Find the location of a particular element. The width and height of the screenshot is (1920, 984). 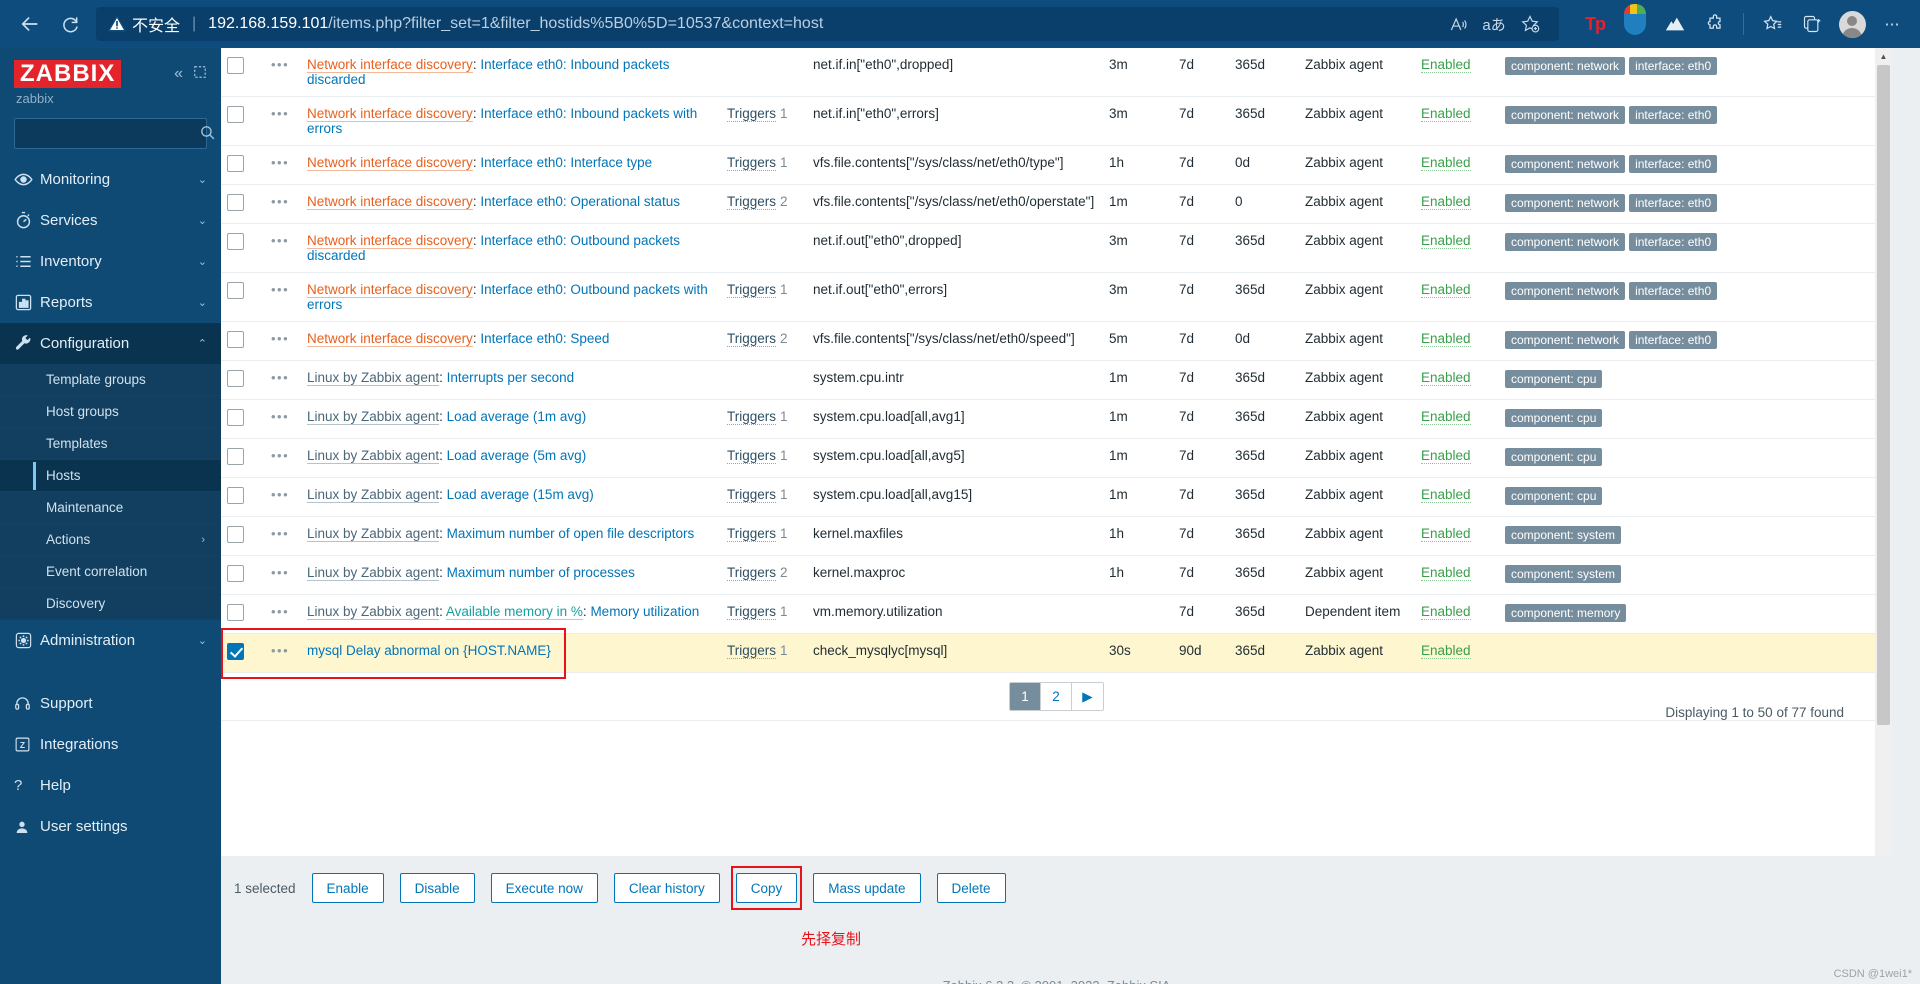

copy-button: Copy is located at coordinates (766, 888).